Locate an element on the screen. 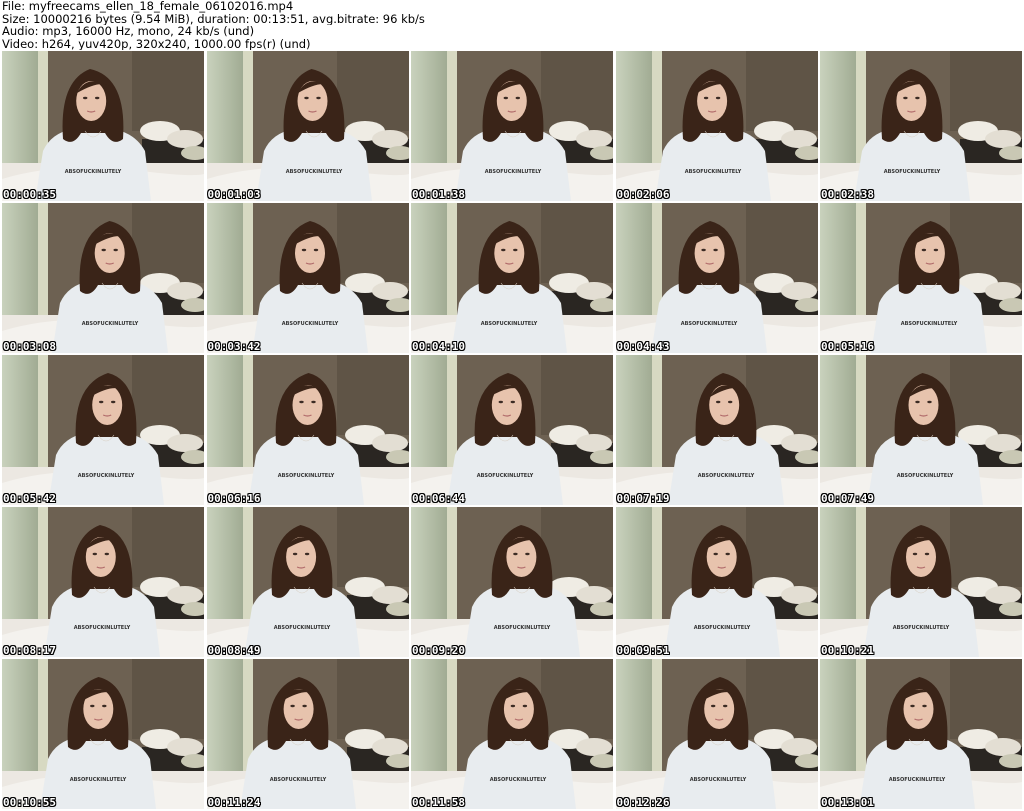  thumbnail-timestamp: 00:08:17 is located at coordinates (29, 650).